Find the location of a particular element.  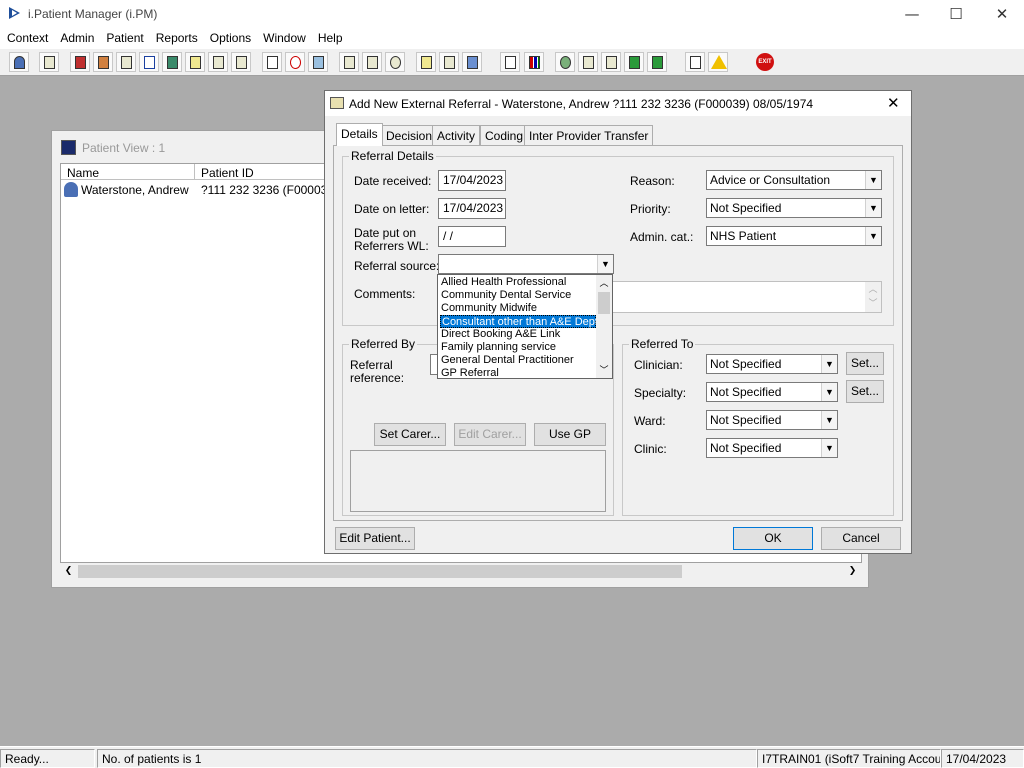

list-item: Consultant other than A&E Dept is located at coordinates (519, 321).